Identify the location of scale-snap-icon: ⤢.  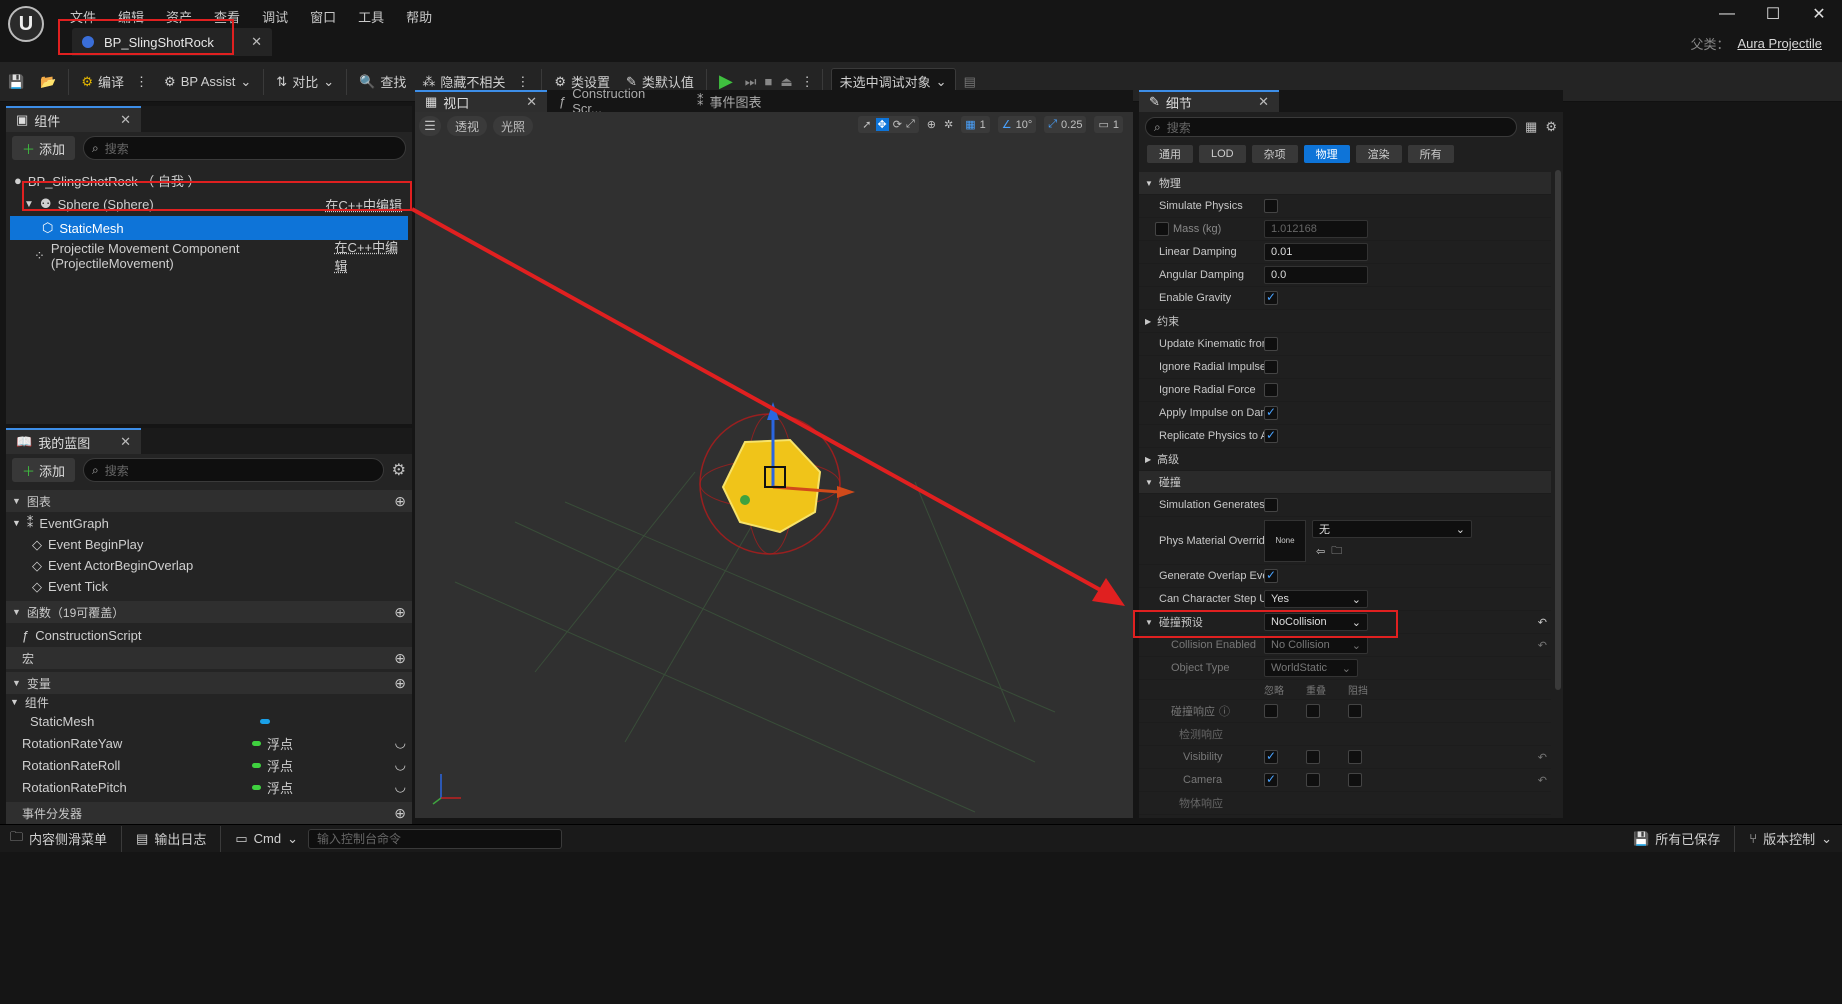
(1052, 124).